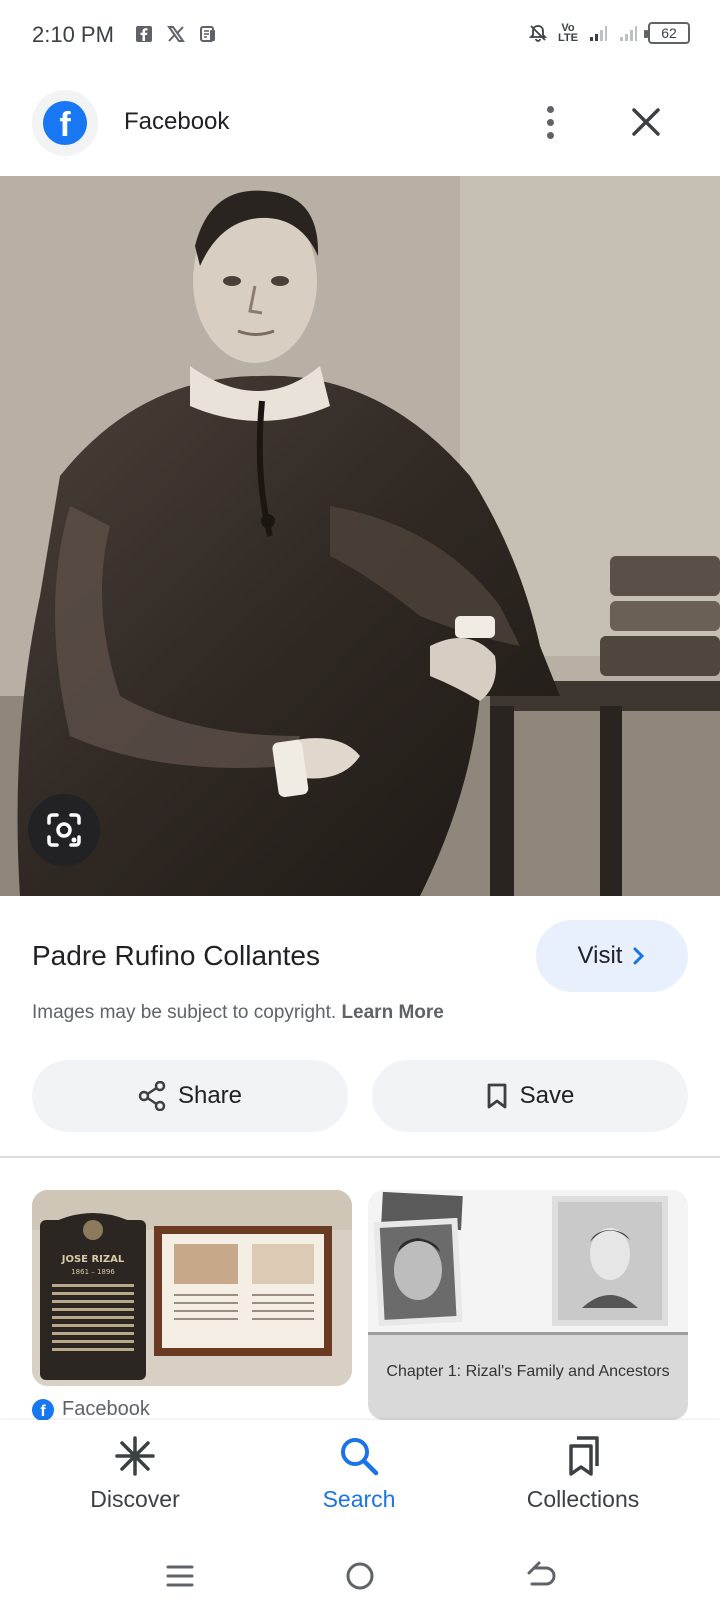  Describe the element at coordinates (360, 1157) in the screenshot. I see `divider` at that location.